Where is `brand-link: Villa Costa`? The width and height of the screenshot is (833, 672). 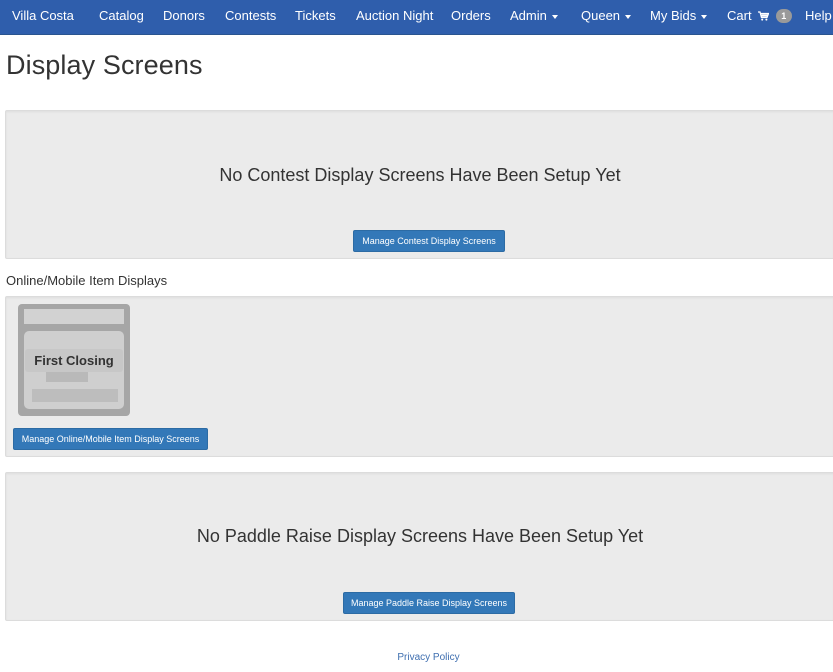
brand-link: Villa Costa is located at coordinates (43, 17).